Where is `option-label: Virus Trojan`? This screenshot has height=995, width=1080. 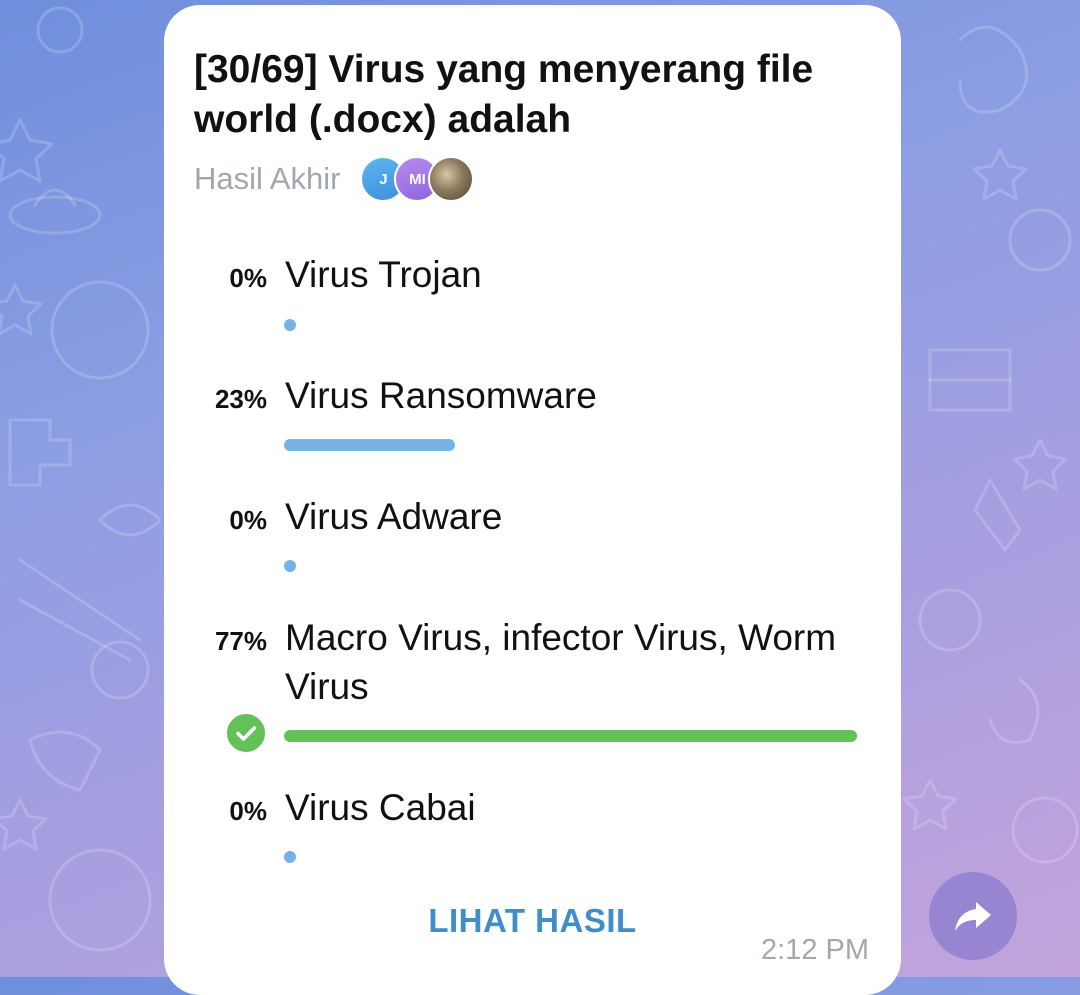 option-label: Virus Trojan is located at coordinates (383, 274).